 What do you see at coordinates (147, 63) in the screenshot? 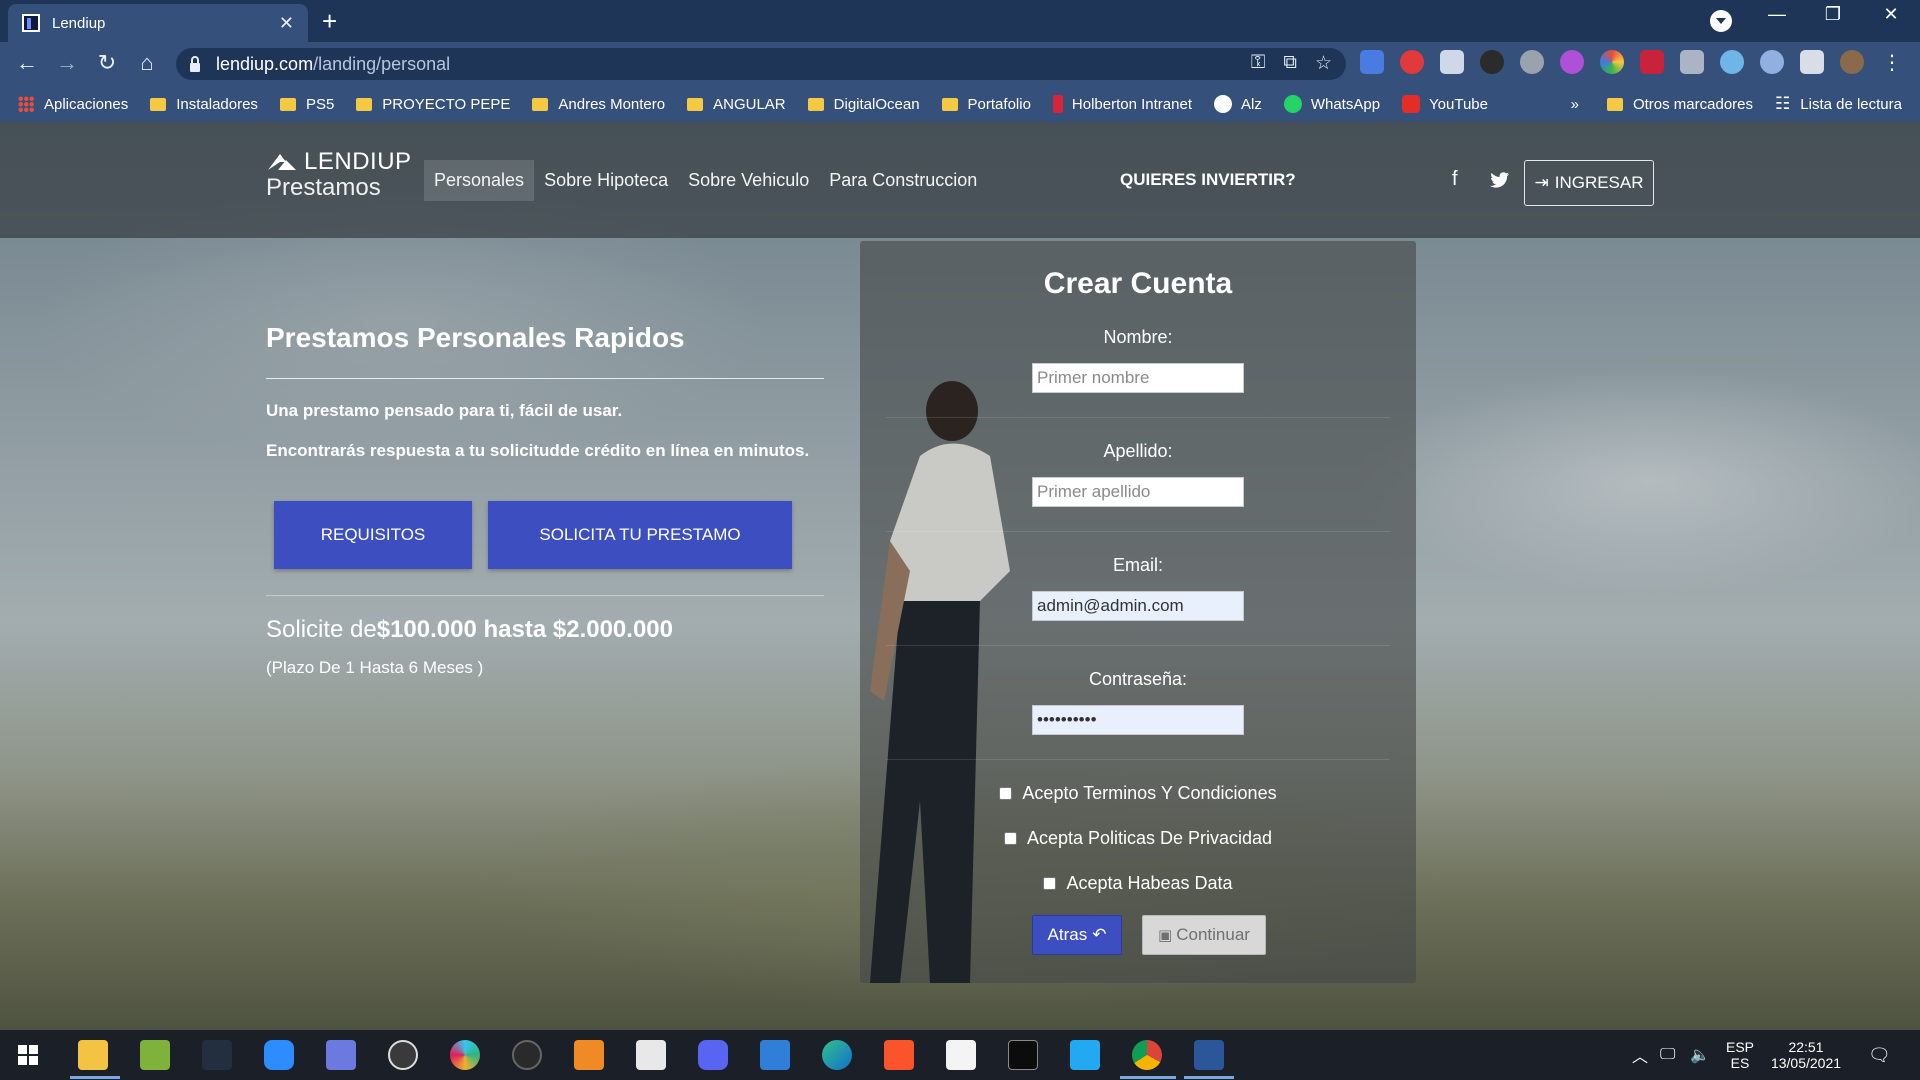
I see `home-icon: ⌂` at bounding box center [147, 63].